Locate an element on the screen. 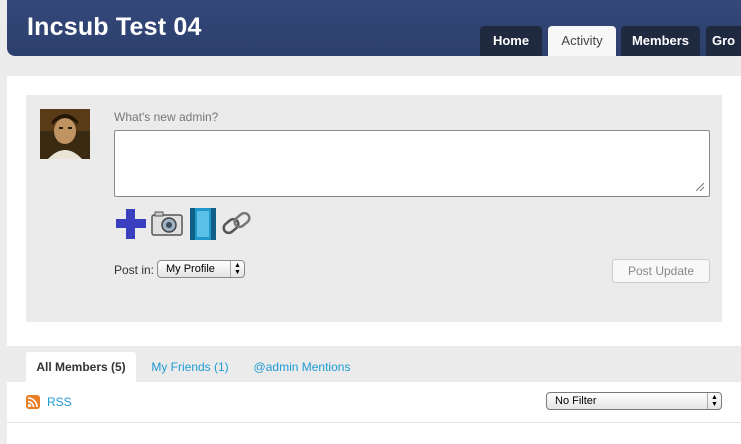  nav-tab-members: Members is located at coordinates (660, 41).